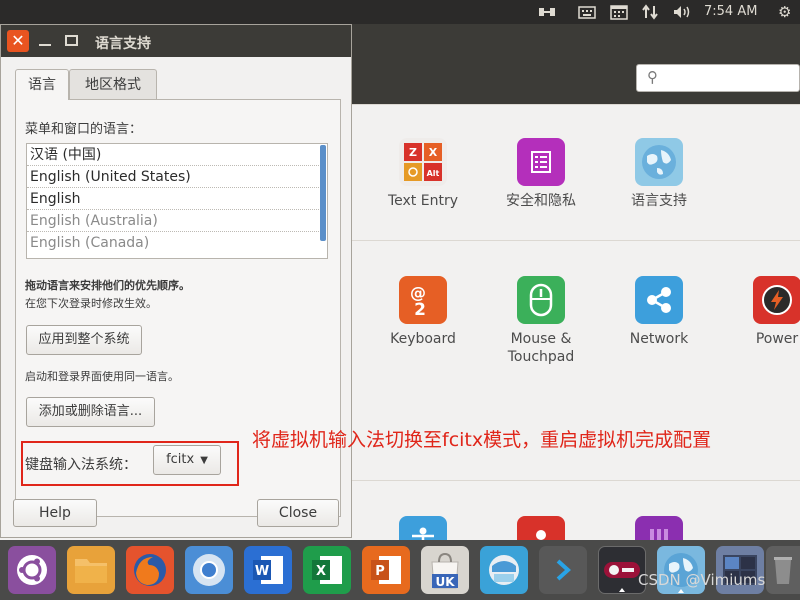 This screenshot has height=600, width=800. Describe the element at coordinates (380, 571) in the screenshot. I see `svg-text: P` at that location.